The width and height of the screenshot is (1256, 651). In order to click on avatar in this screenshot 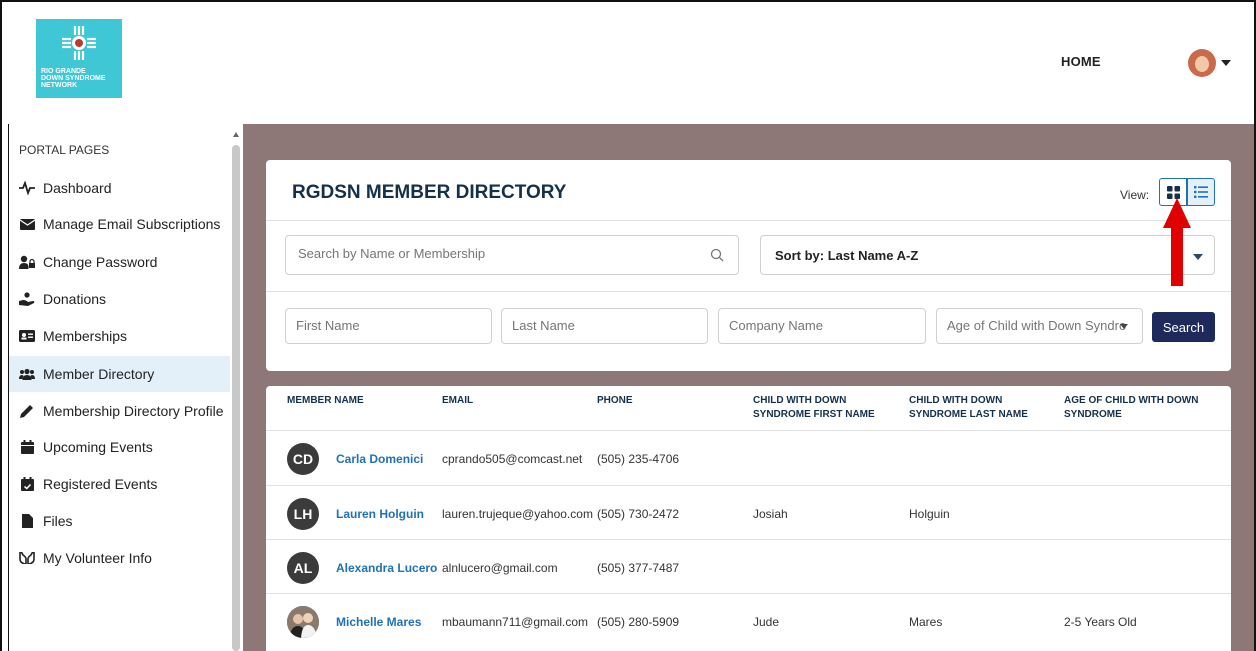, I will do `click(303, 622)`.